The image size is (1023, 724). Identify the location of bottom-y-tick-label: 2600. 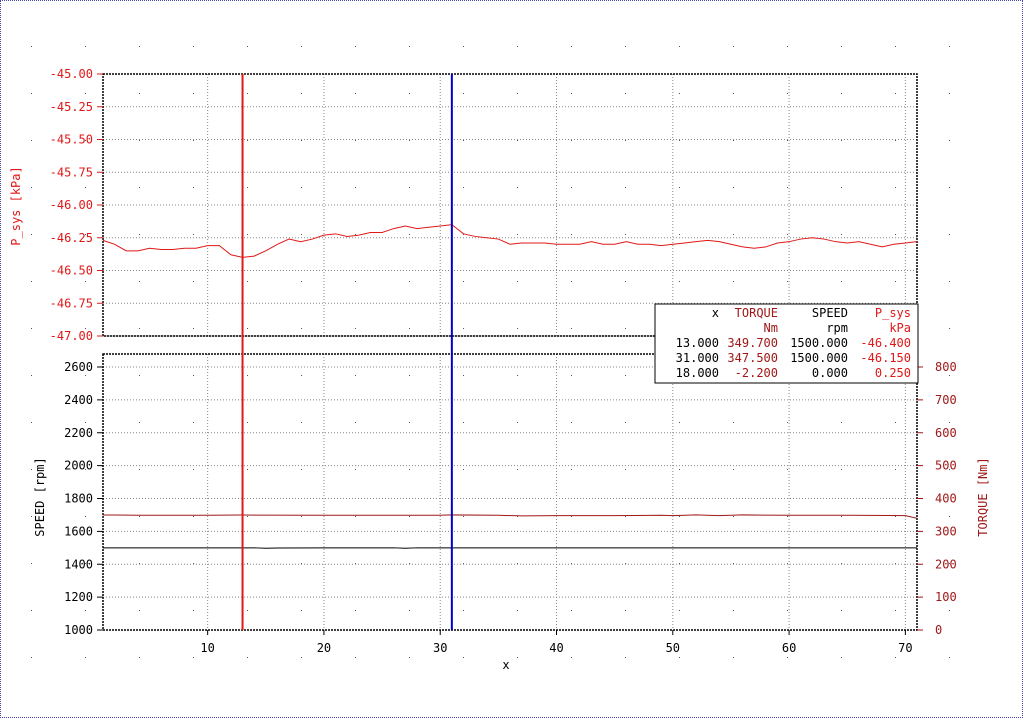
(78, 367).